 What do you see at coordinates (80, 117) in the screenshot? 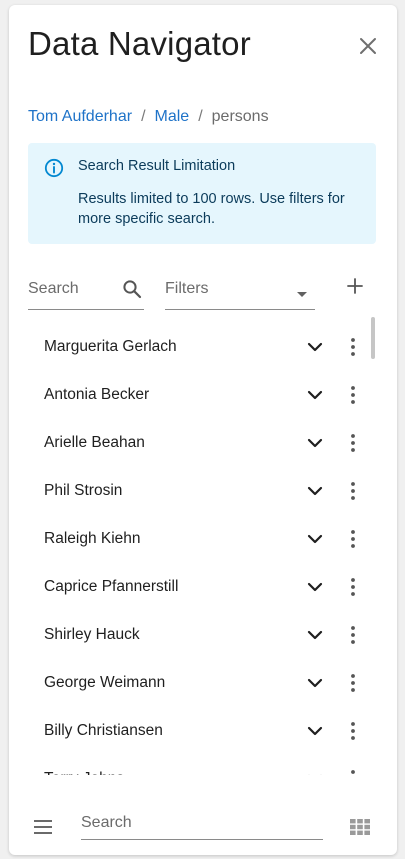
I see `breadcrumb-link-person: Tom Aufderhar` at bounding box center [80, 117].